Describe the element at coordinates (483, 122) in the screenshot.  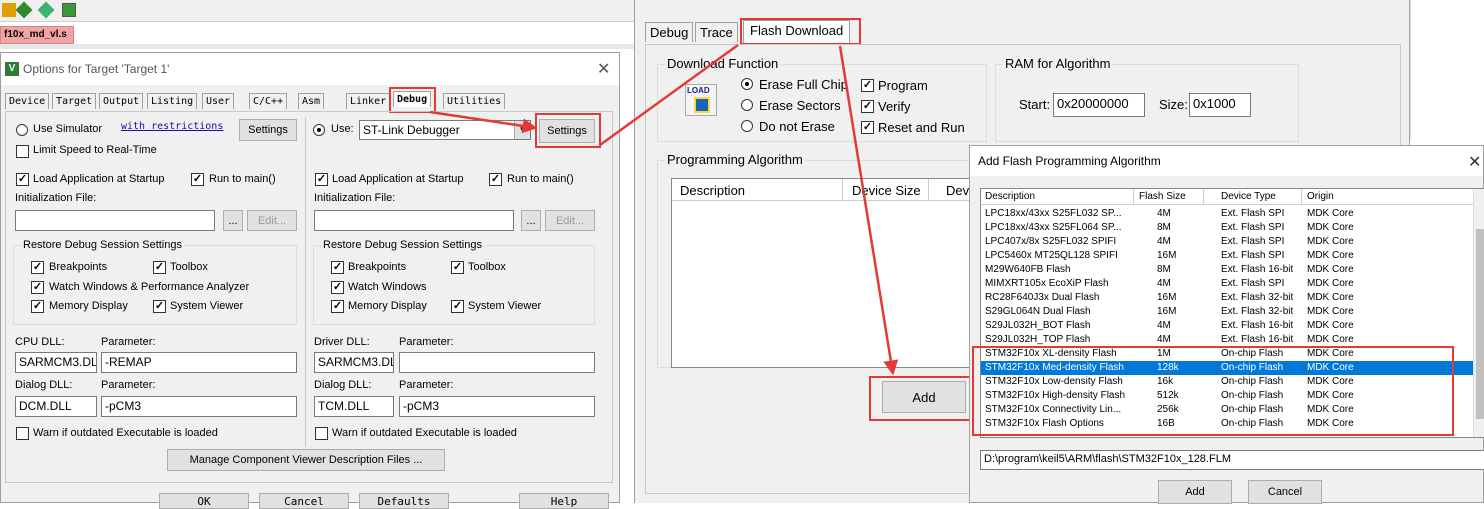
I see `arrow-debug-to-settings` at that location.